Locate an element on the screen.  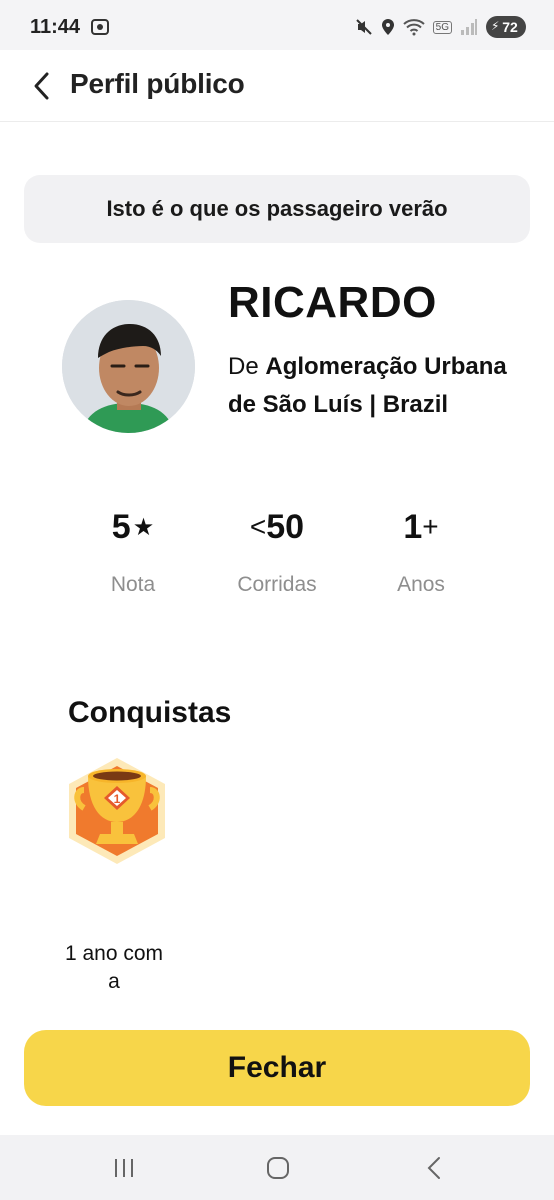
stat-years-value: 1 + is located at coordinates (421, 527).